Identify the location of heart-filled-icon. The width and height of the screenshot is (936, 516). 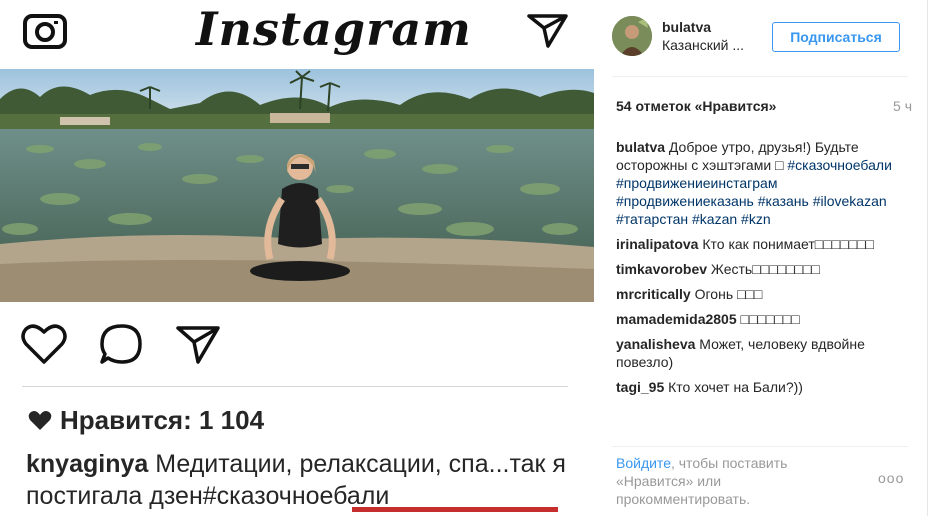
(40, 420).